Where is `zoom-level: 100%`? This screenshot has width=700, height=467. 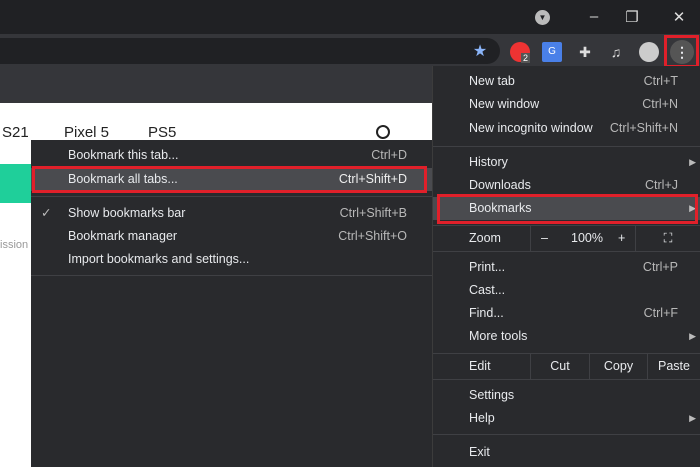
zoom-level: 100% is located at coordinates (587, 238).